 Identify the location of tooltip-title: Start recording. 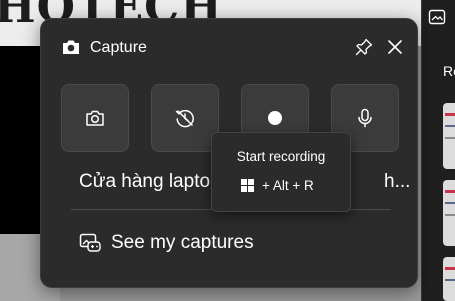
(281, 156).